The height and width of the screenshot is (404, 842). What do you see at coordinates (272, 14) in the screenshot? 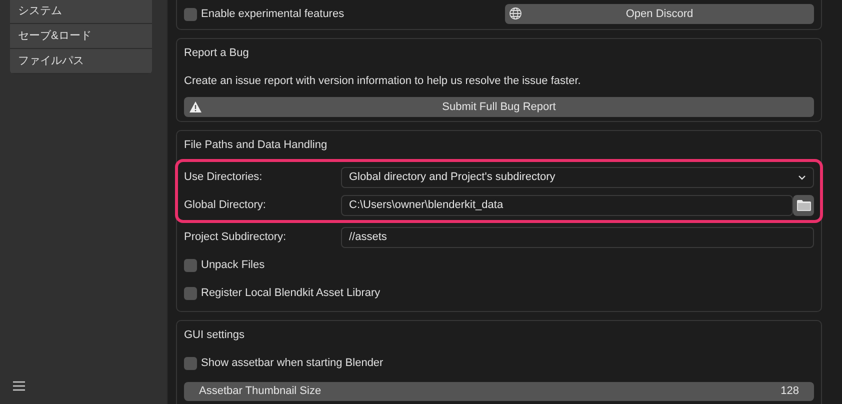
I see `checkbox-label: Enable experimental features` at bounding box center [272, 14].